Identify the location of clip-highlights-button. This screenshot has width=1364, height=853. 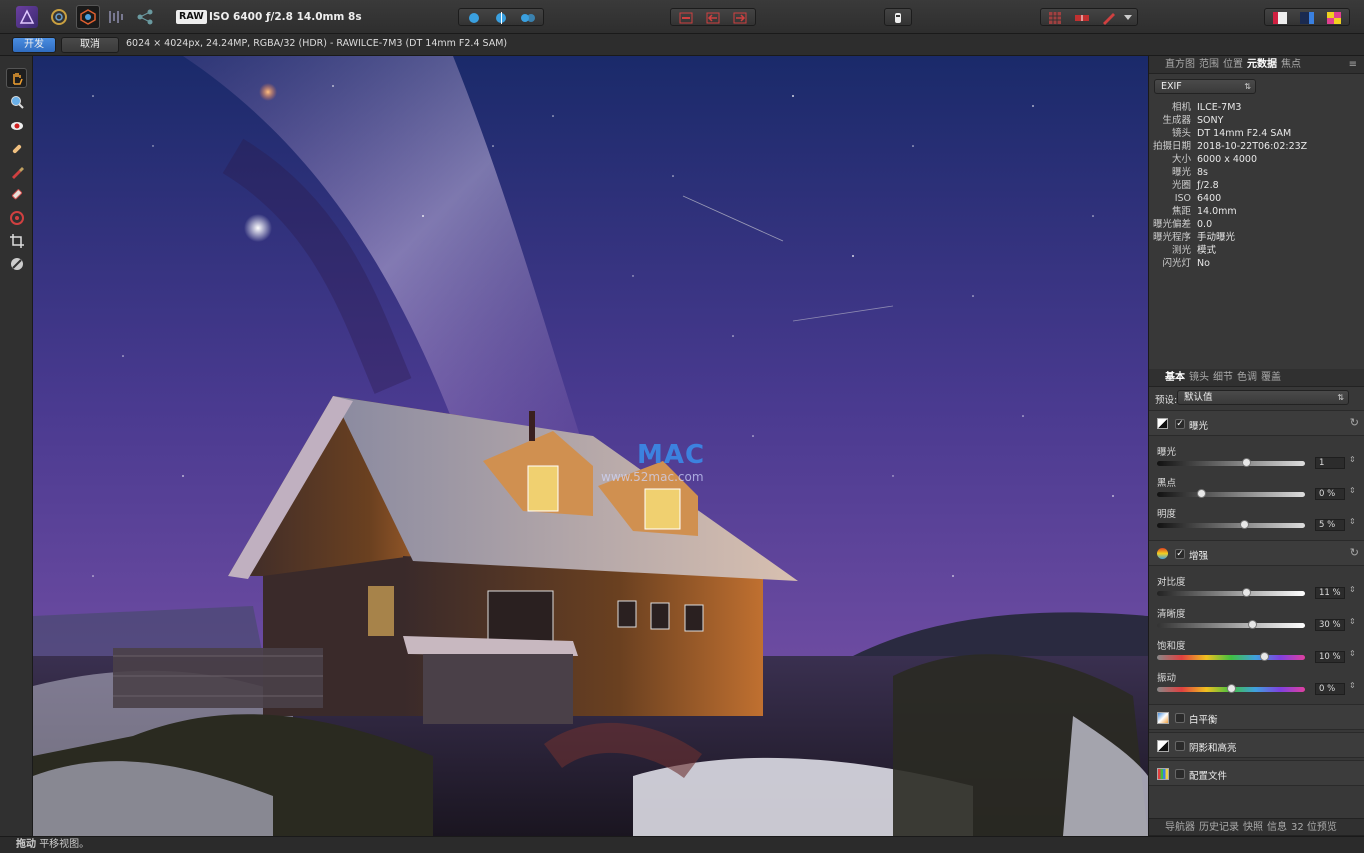
(740, 18).